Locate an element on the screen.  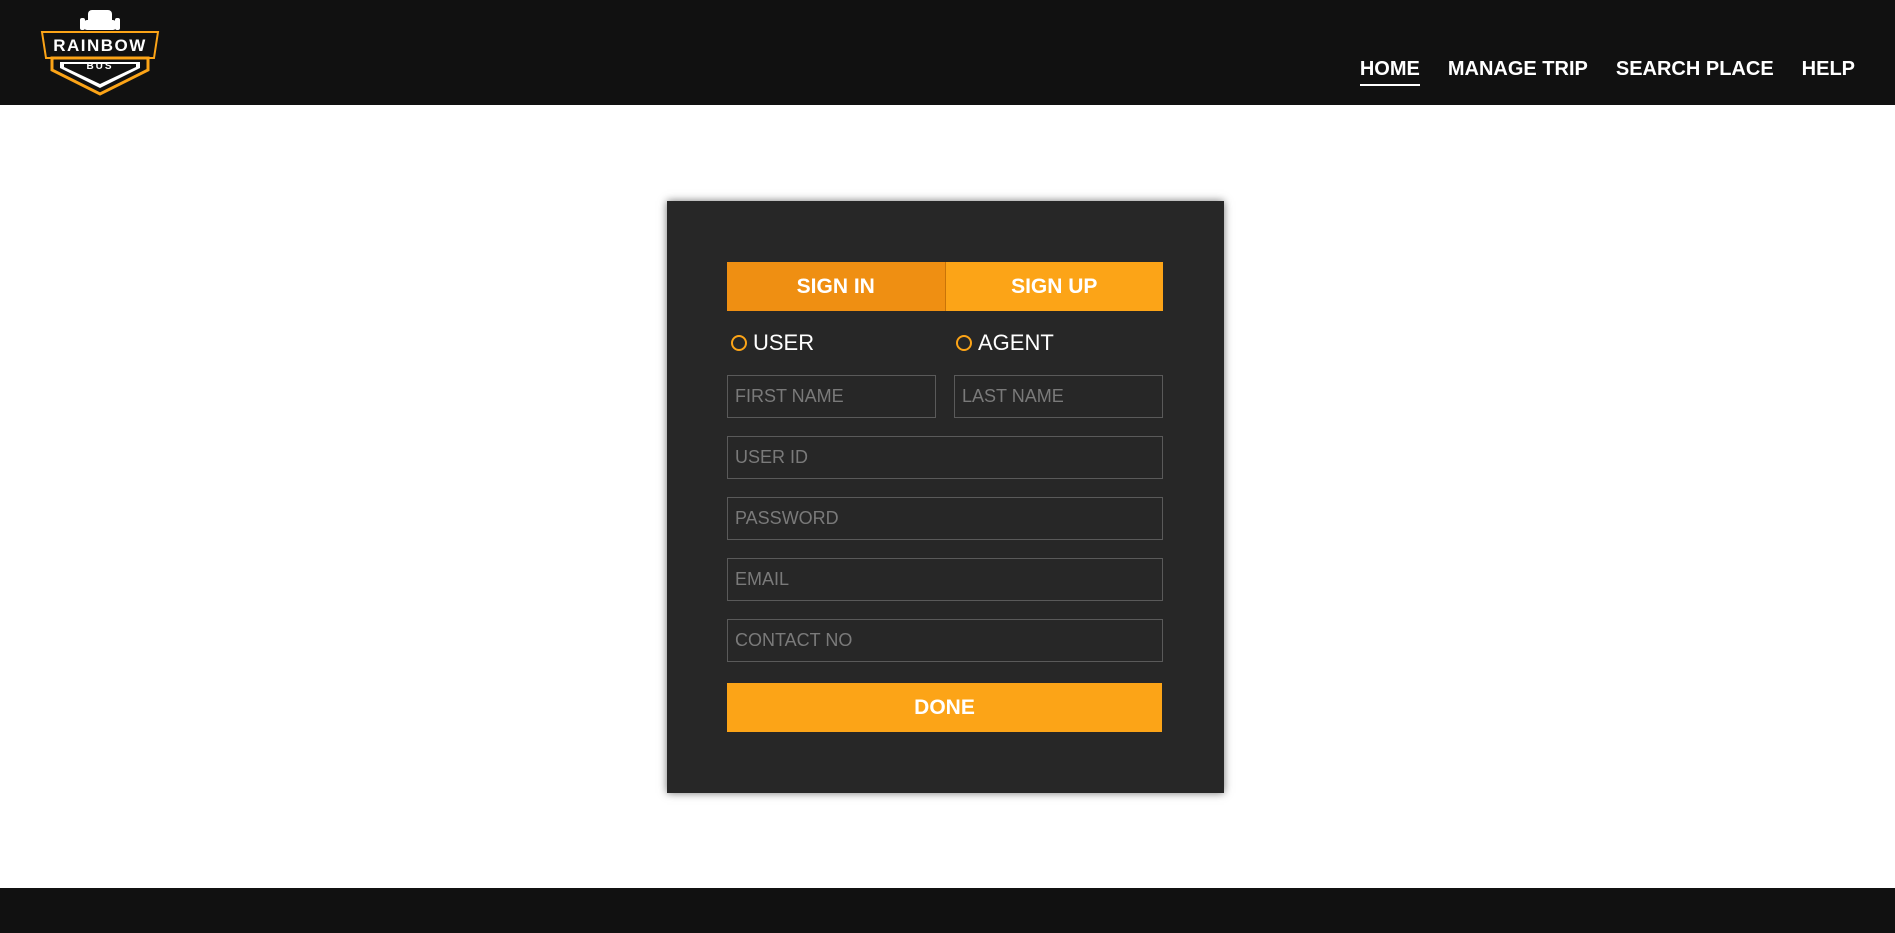
role-agent-radio: AGENT is located at coordinates (1005, 343).